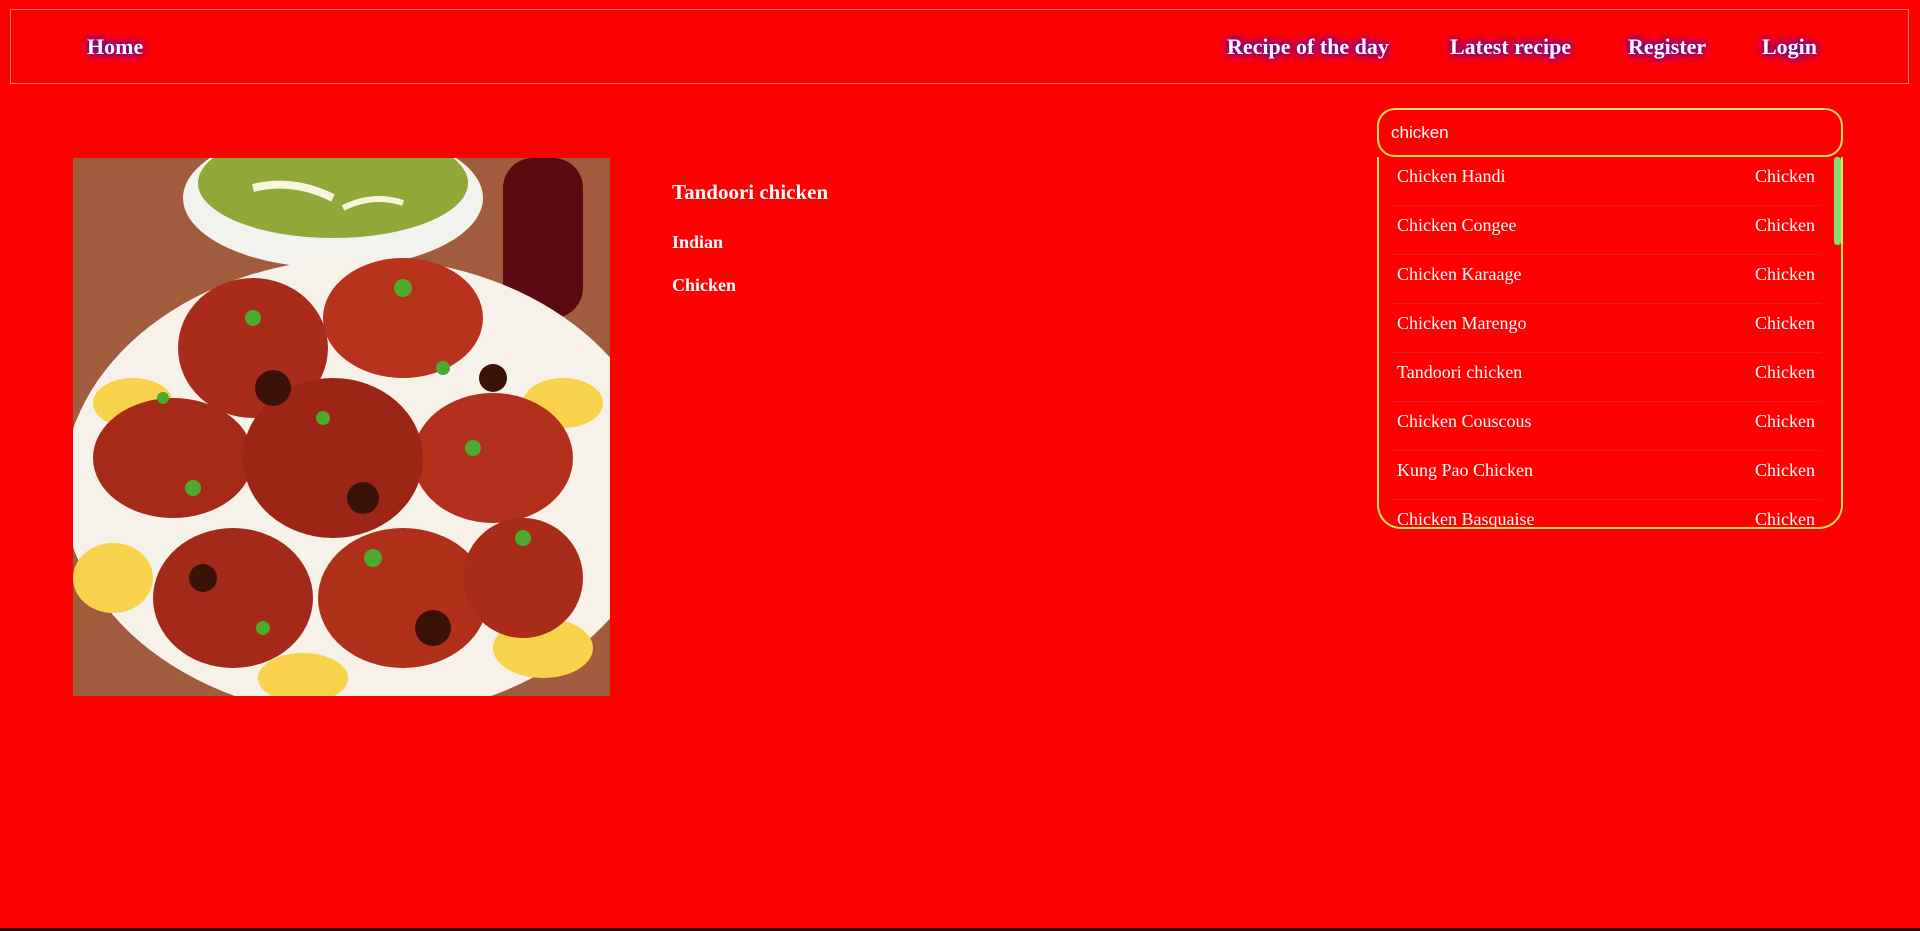 The width and height of the screenshot is (1920, 931). I want to click on search-result-row: Kung Pao Chicken Chicken, so click(1606, 475).